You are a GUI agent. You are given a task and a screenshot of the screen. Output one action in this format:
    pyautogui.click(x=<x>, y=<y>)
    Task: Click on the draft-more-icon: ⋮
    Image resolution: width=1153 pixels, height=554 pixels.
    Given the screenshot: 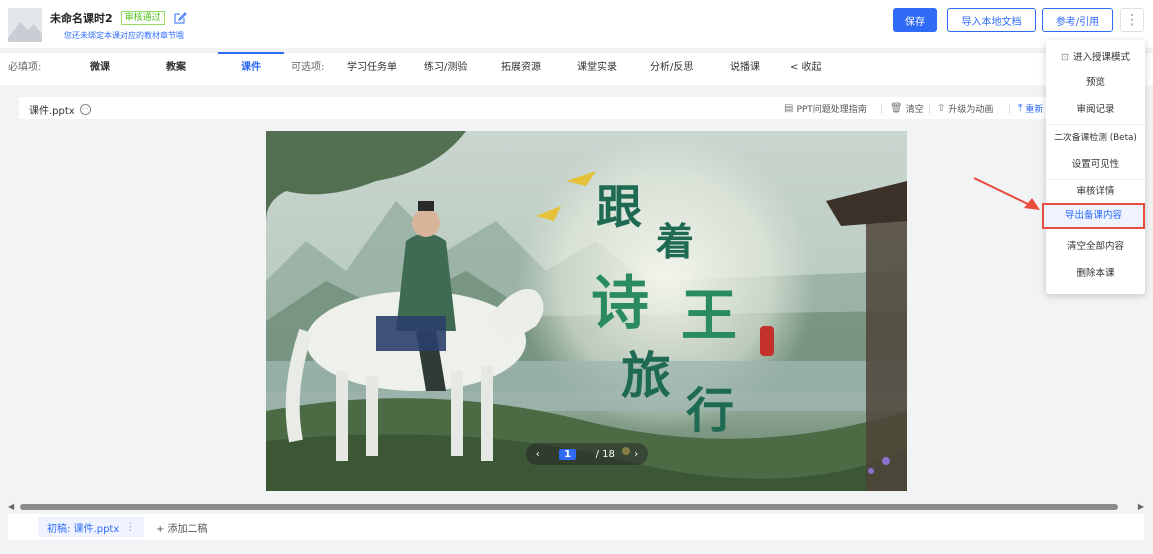 What is the action you would take?
    pyautogui.click(x=130, y=527)
    